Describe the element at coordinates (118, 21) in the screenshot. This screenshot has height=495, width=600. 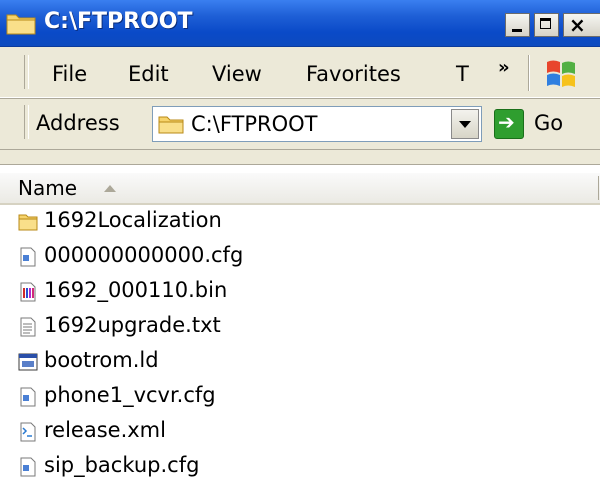
I see `window-title: C:\FTPROOT` at that location.